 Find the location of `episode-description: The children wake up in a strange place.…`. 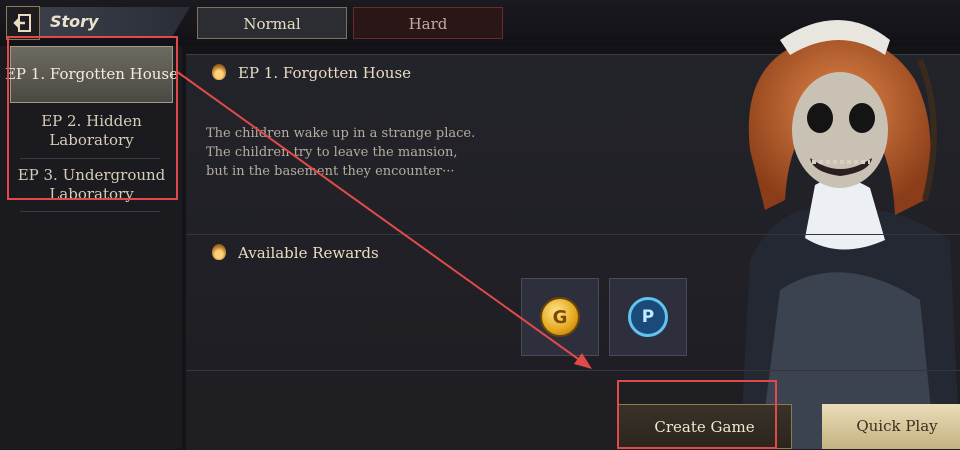

episode-description: The children wake up in a strange place.… is located at coordinates (340, 152).